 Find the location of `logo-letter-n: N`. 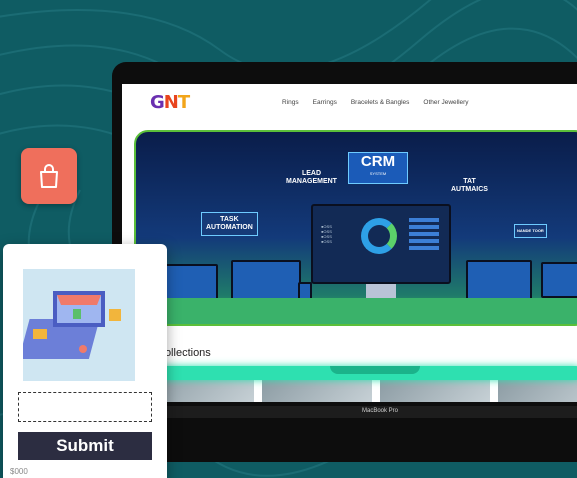

logo-letter-n: N is located at coordinates (171, 102).